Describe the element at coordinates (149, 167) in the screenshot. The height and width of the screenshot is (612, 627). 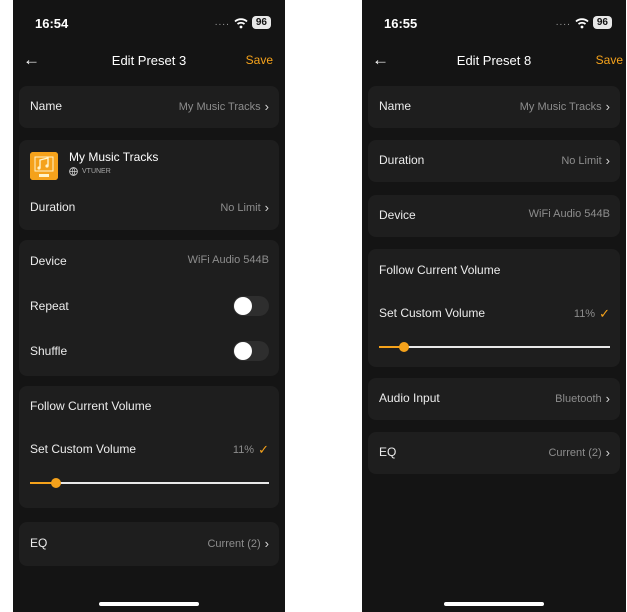
I see `track-item: My Music Tracks VTUNER` at that location.